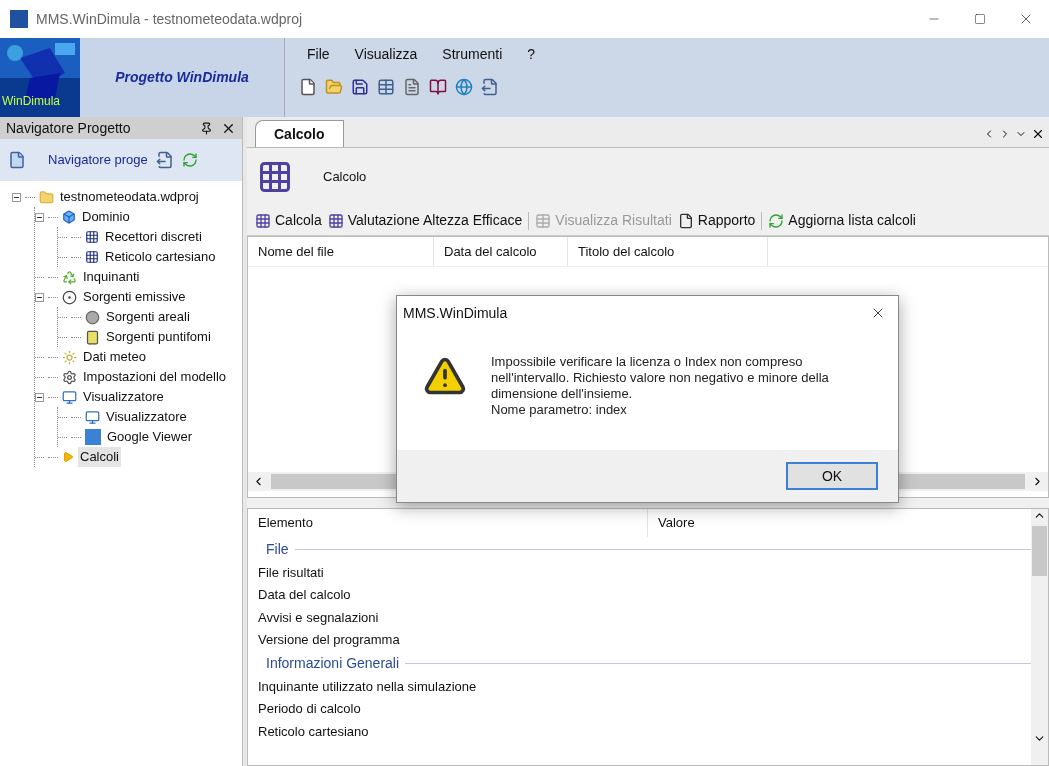 The height and width of the screenshot is (766, 1049). I want to click on cube-icon, so click(69, 217).